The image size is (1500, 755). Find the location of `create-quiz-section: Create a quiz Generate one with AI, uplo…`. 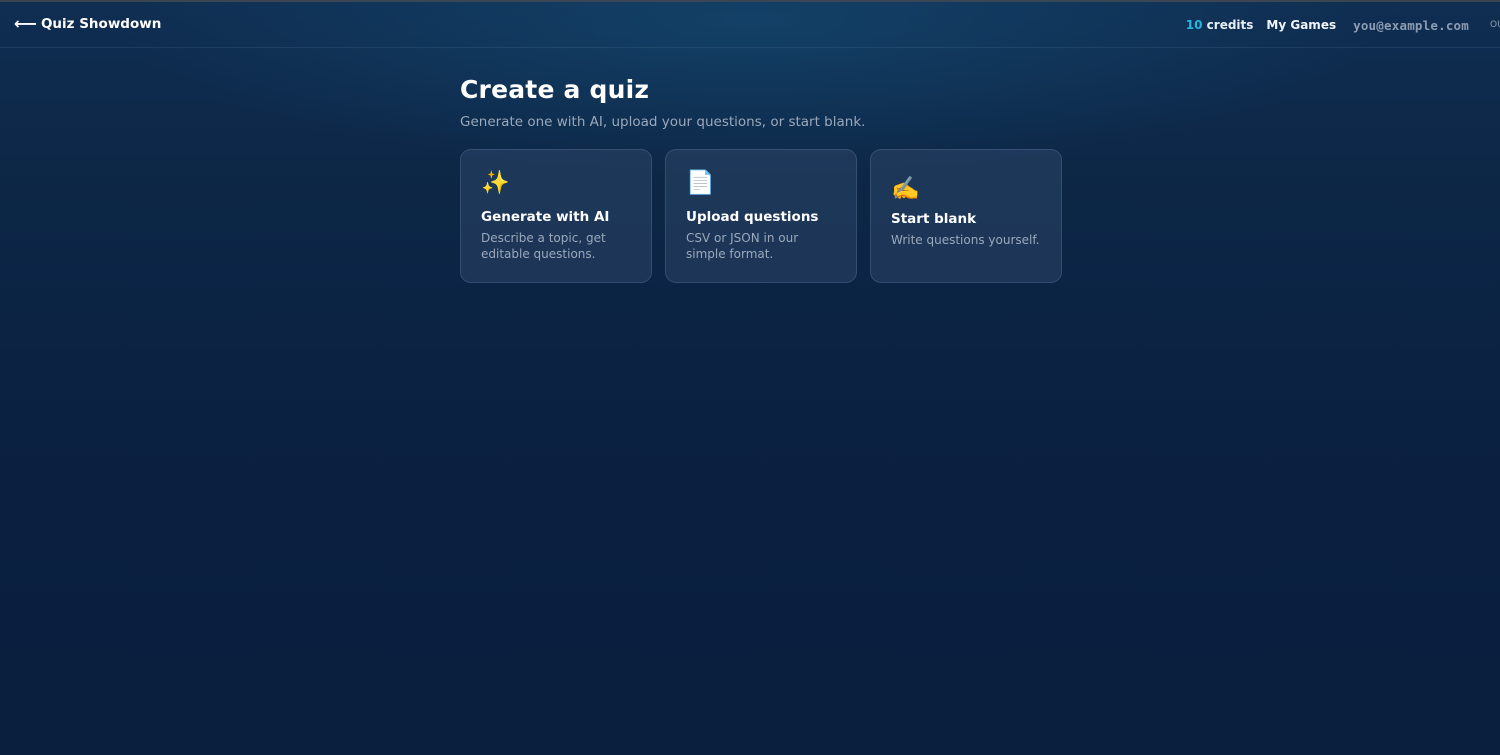

create-quiz-section: Create a quiz Generate one with AI, uplo… is located at coordinates (762, 178).